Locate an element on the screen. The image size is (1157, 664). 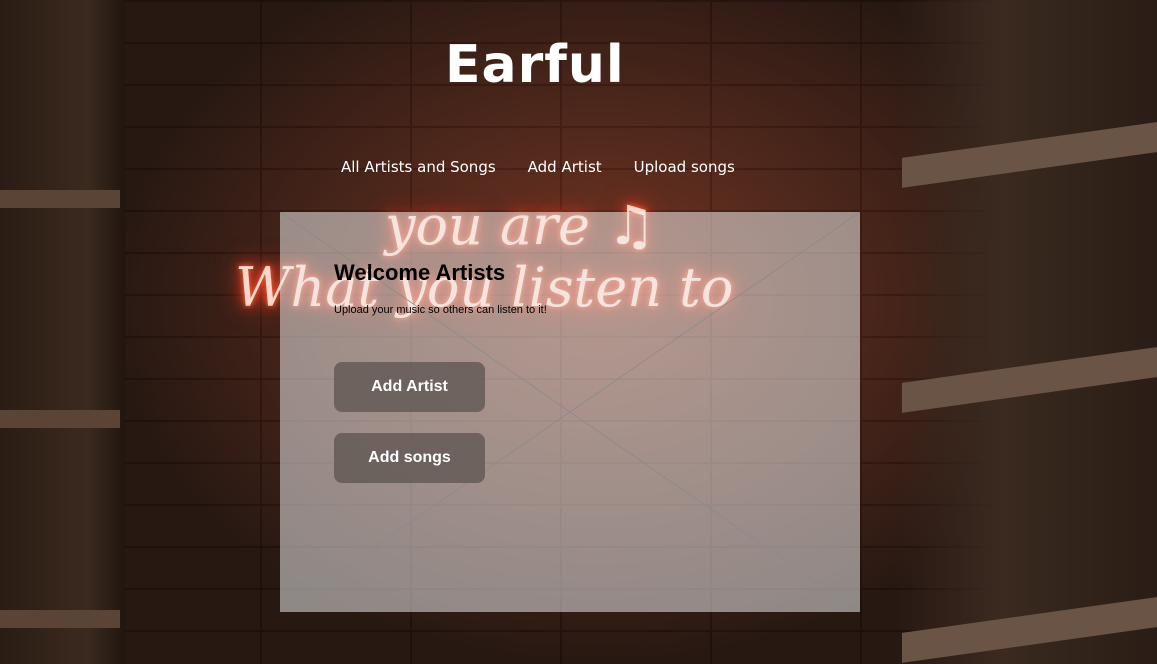
nav-upload-songs: Upload songs is located at coordinates (684, 167).